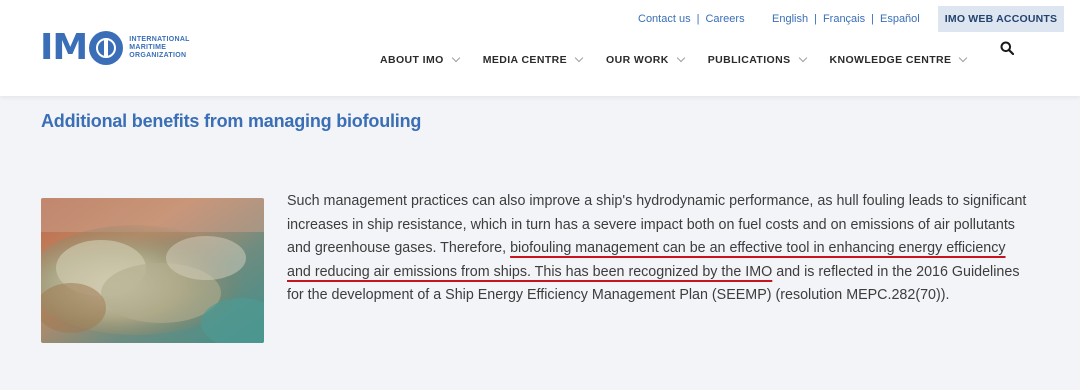 Image resolution: width=1080 pixels, height=390 pixels. I want to click on nav-our-work: OUR WORK, so click(645, 60).